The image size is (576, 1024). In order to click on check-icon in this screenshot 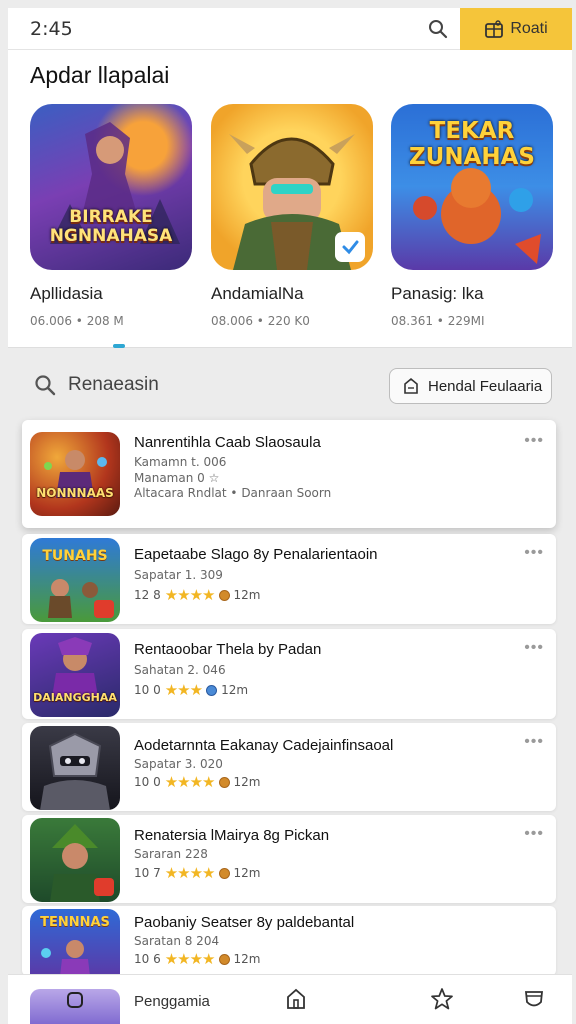, I will do `click(350, 247)`.